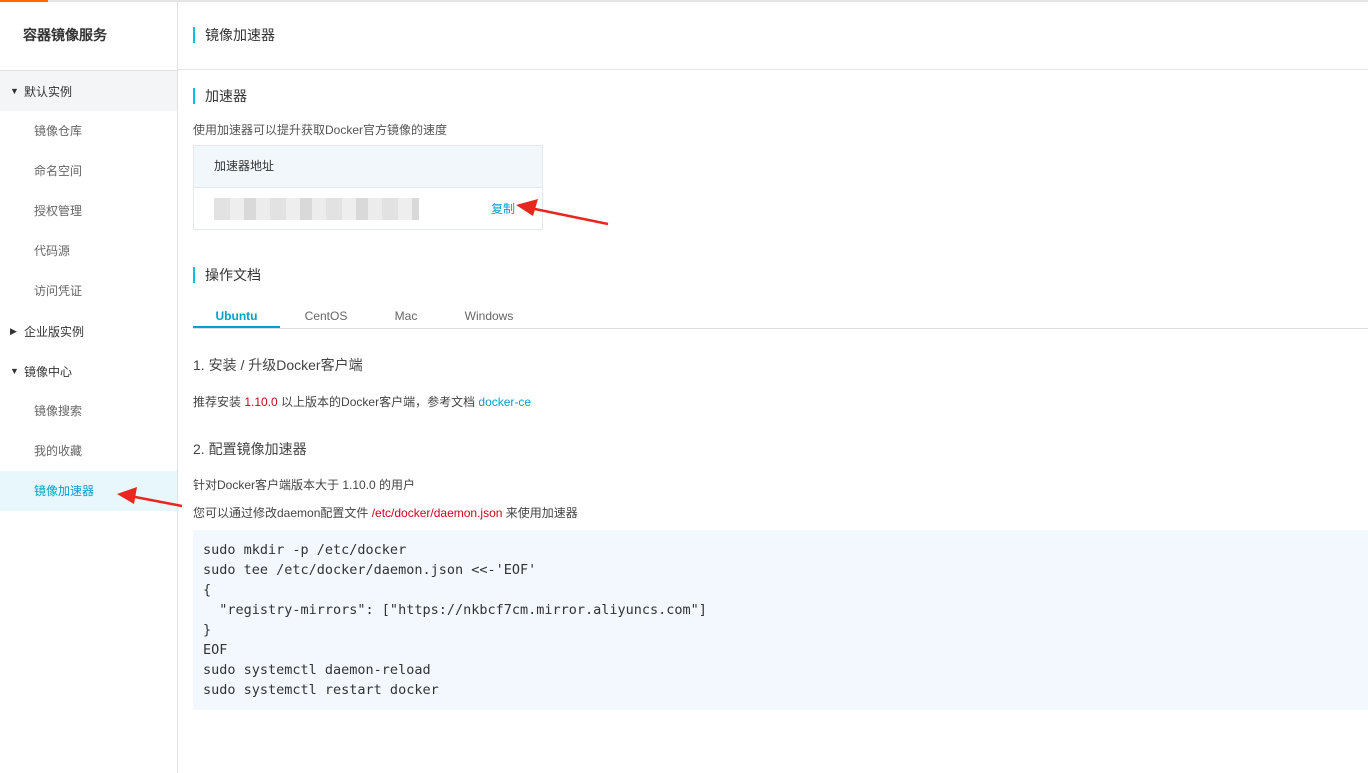 The height and width of the screenshot is (773, 1368). Describe the element at coordinates (304, 485) in the screenshot. I see `step2-line1: 针对Docker客户端版本大于 1.10.0 的用户` at that location.